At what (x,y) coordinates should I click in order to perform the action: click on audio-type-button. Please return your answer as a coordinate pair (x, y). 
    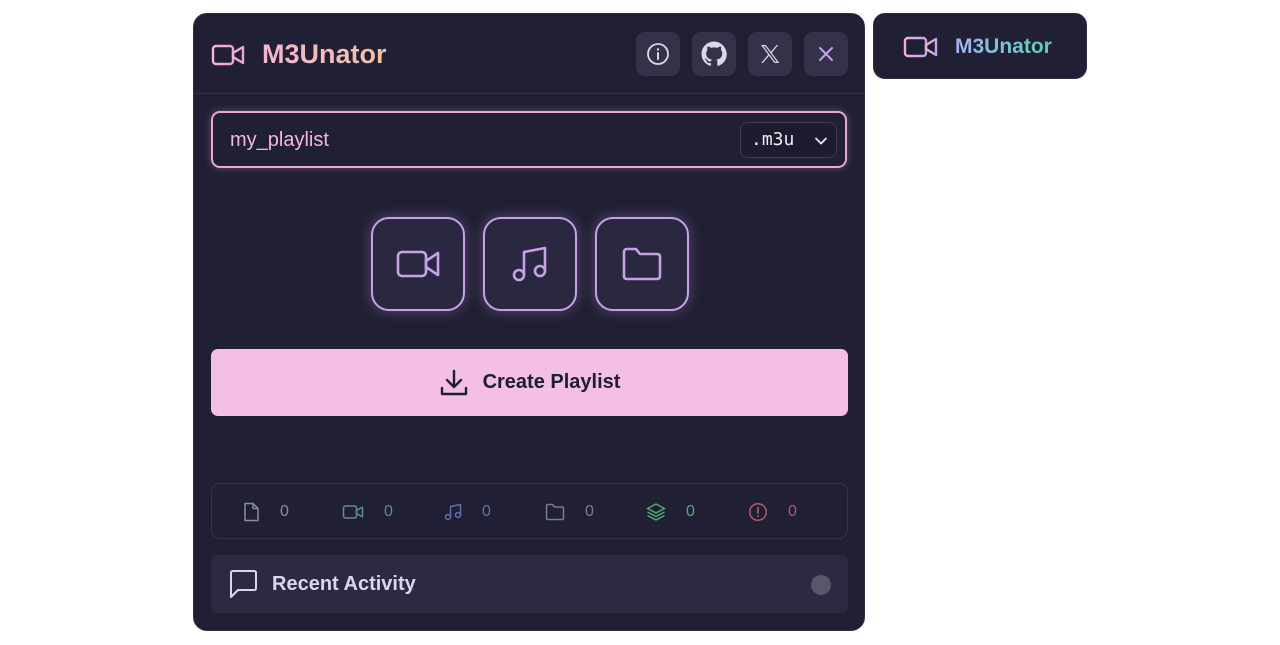
    Looking at the image, I should click on (530, 264).